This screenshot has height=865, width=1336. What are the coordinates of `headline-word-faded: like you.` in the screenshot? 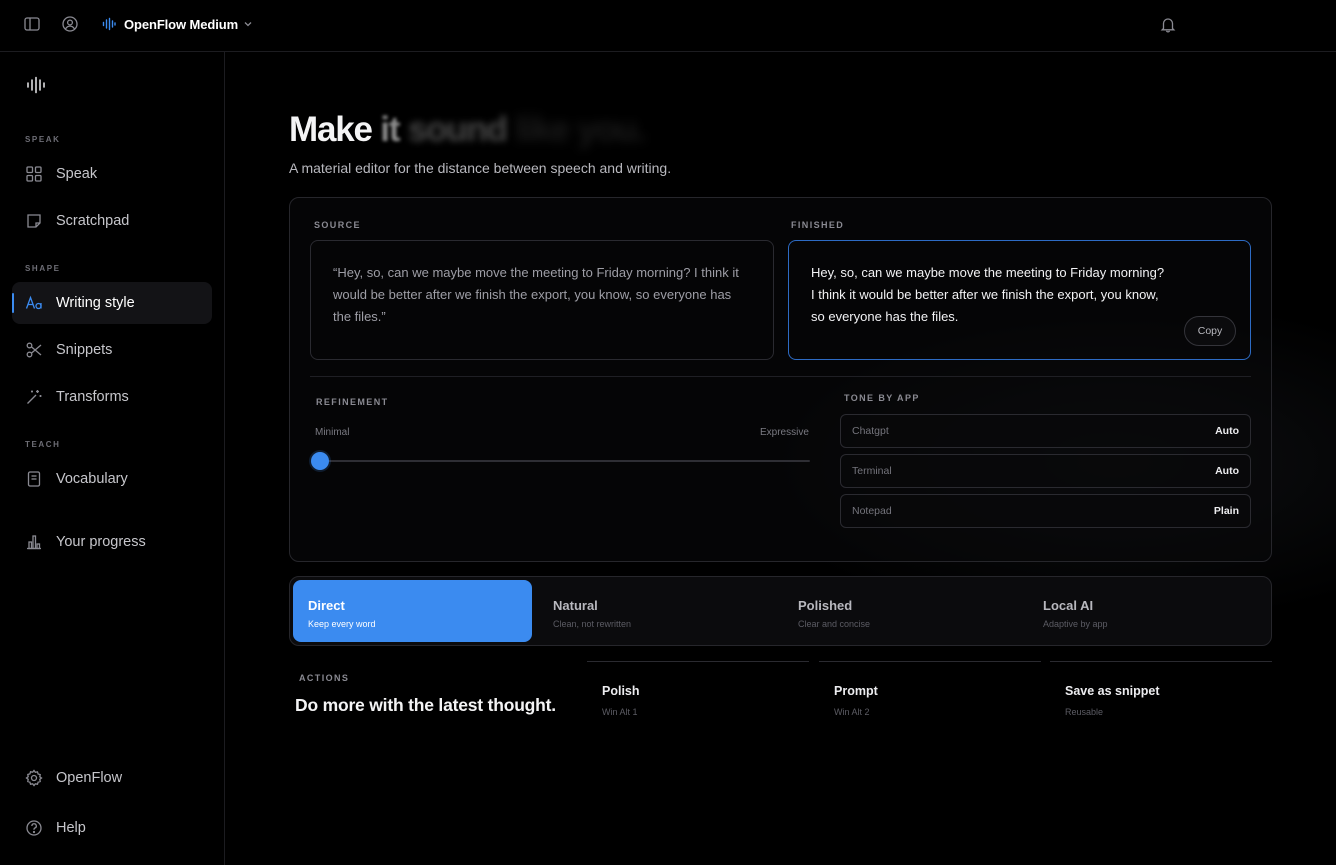 It's located at (580, 129).